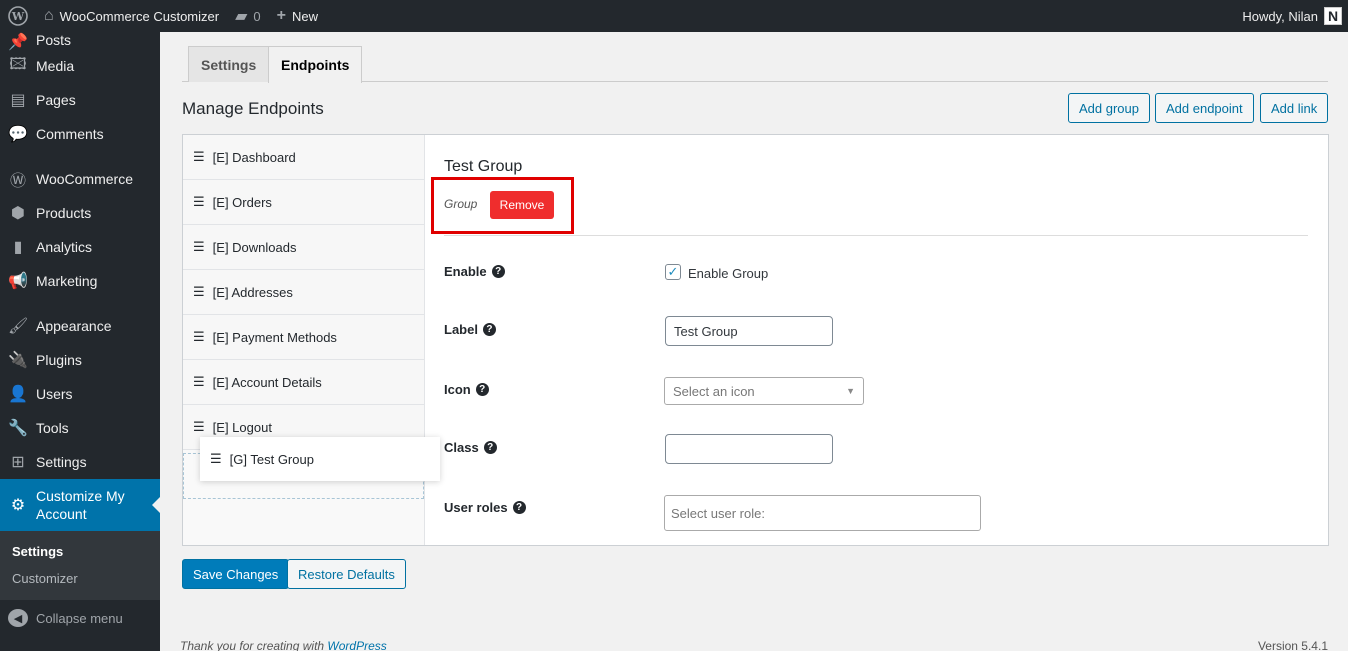  I want to click on class-input, so click(749, 449).